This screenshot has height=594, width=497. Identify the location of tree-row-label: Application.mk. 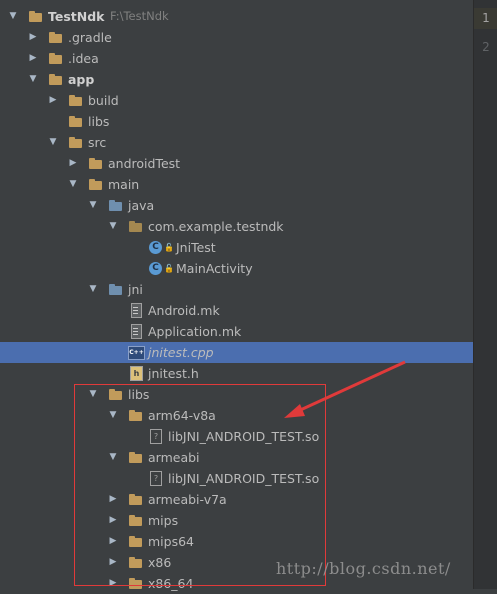
(195, 331).